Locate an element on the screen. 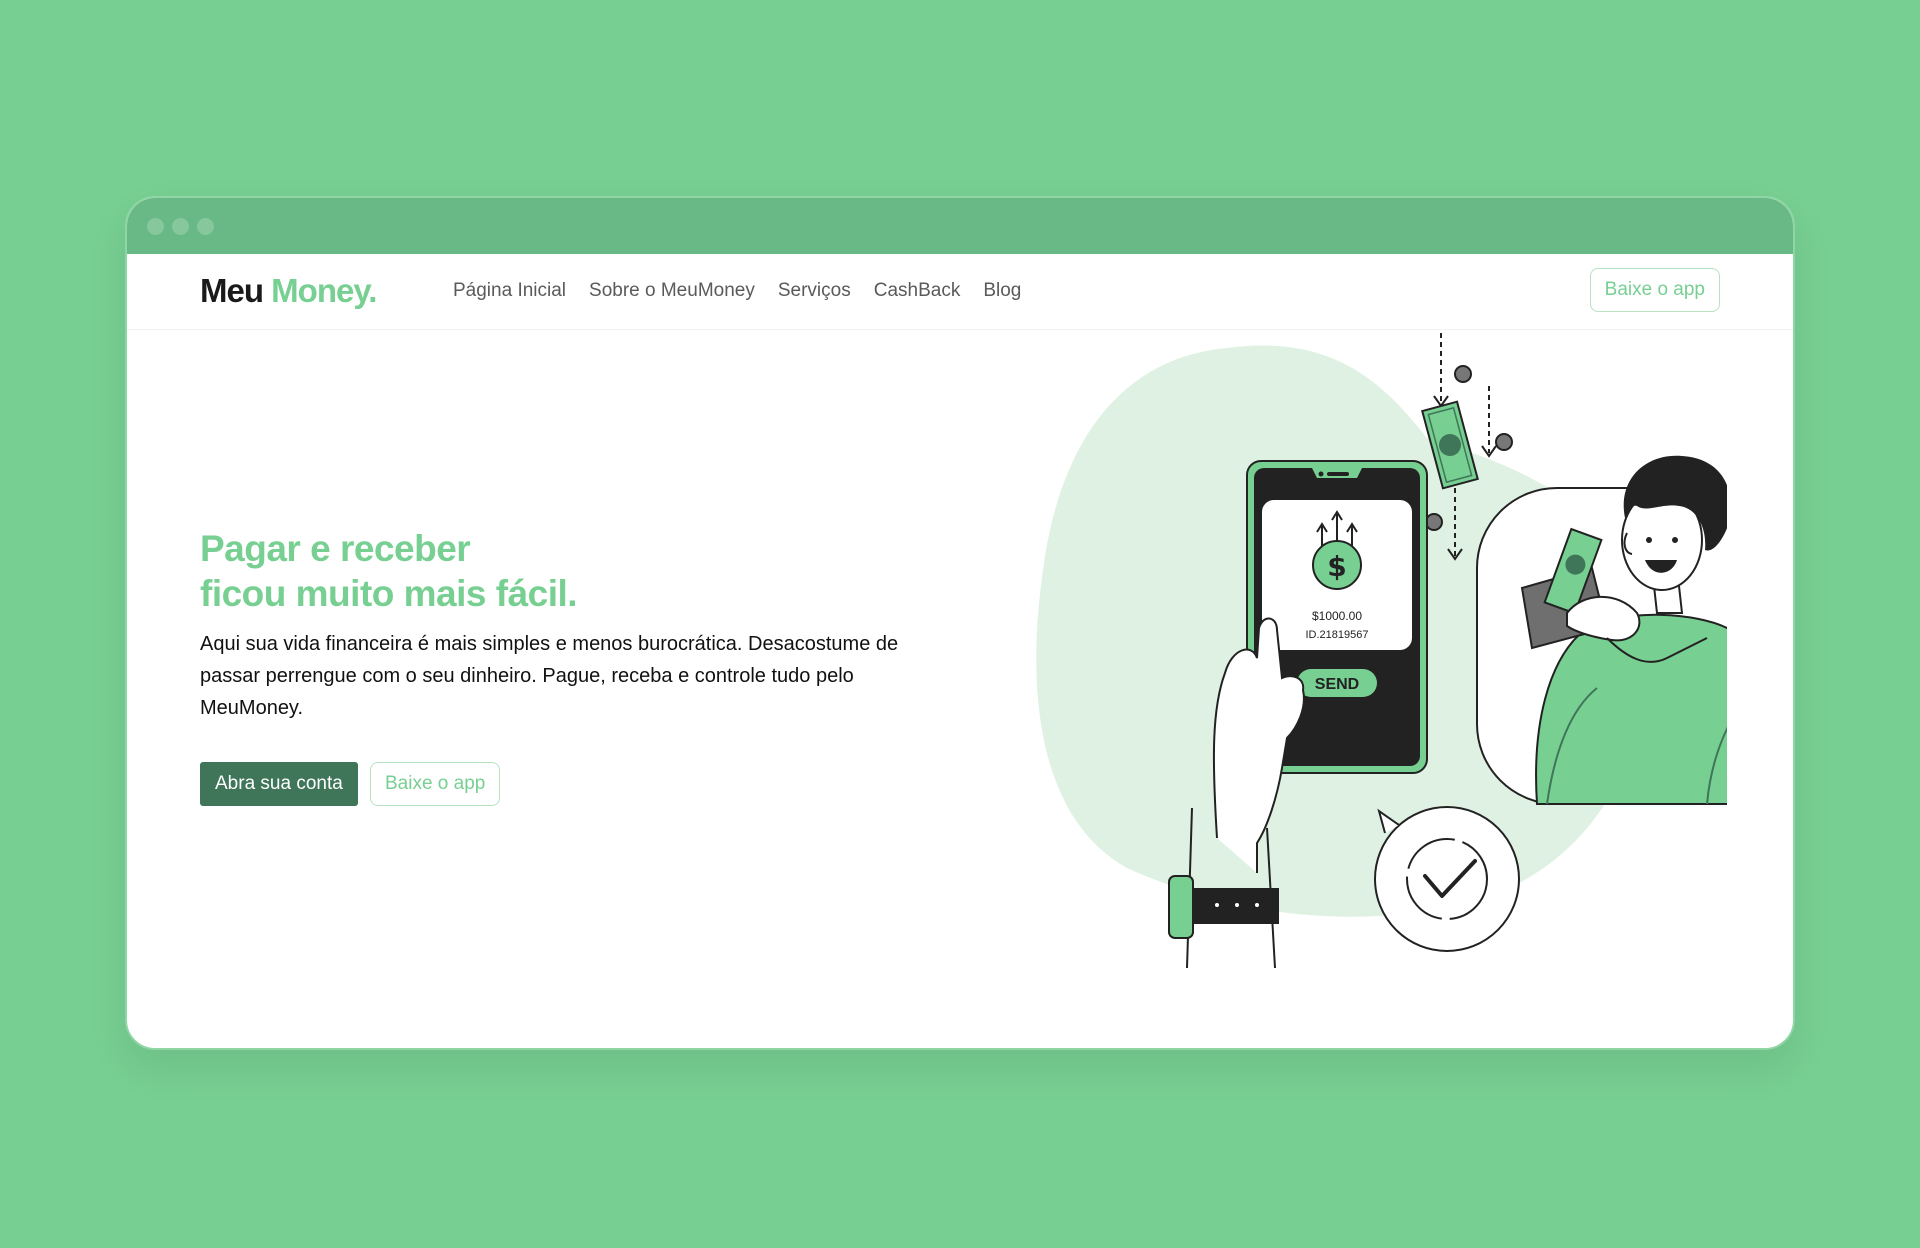  check-bubble is located at coordinates (1447, 879).